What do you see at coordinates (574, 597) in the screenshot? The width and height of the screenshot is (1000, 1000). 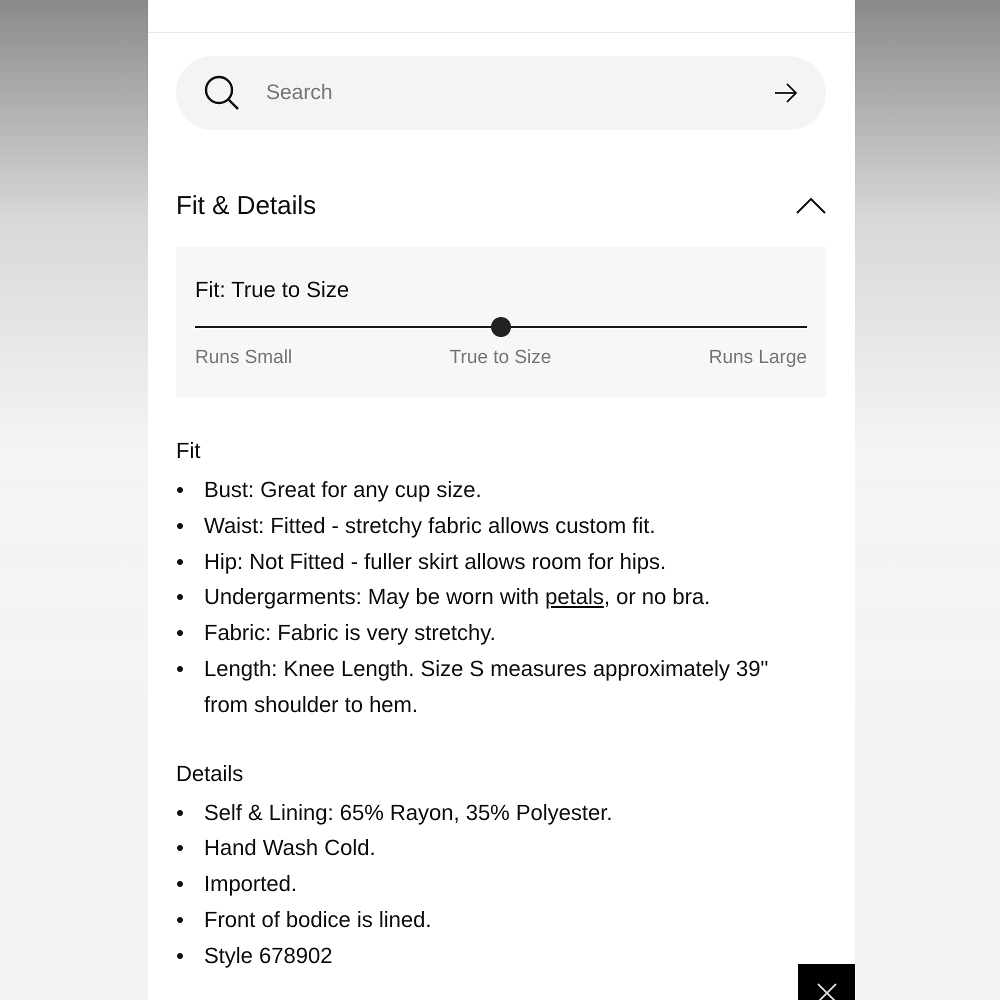 I see `petals-link: petals` at bounding box center [574, 597].